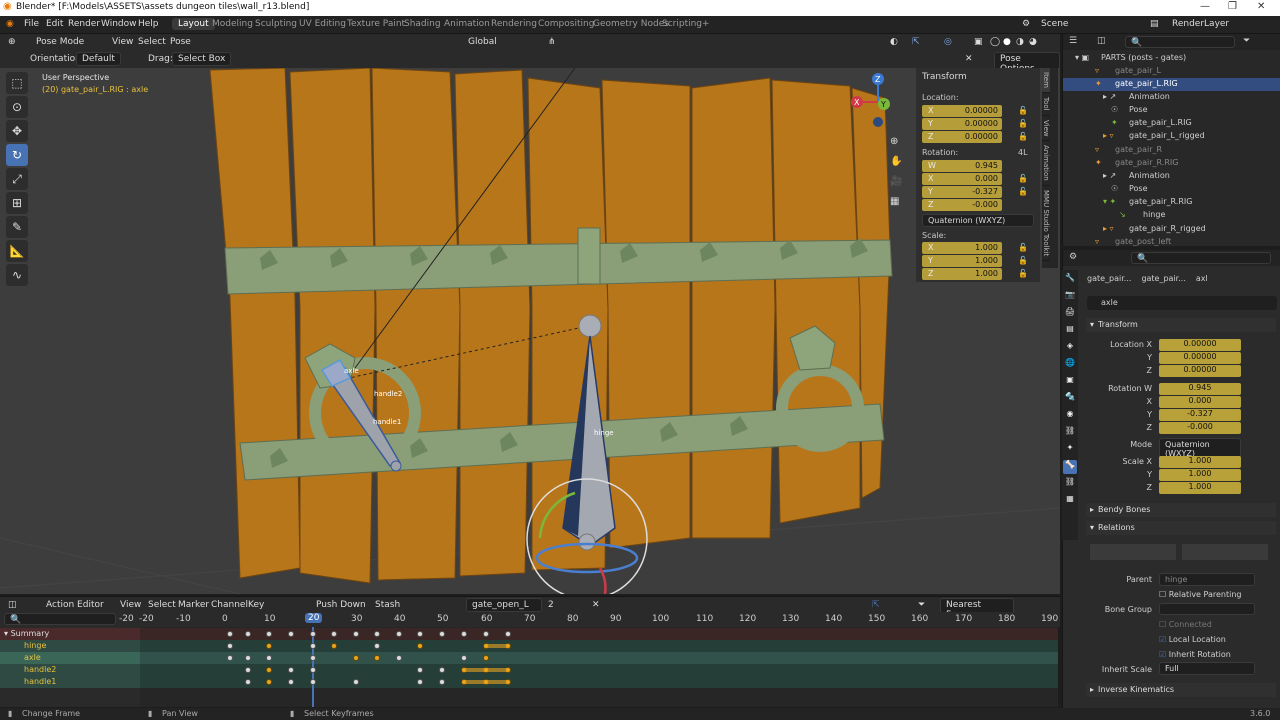  Describe the element at coordinates (1200, 358) in the screenshot. I see `bone-location-y-field: 0.00000` at that location.